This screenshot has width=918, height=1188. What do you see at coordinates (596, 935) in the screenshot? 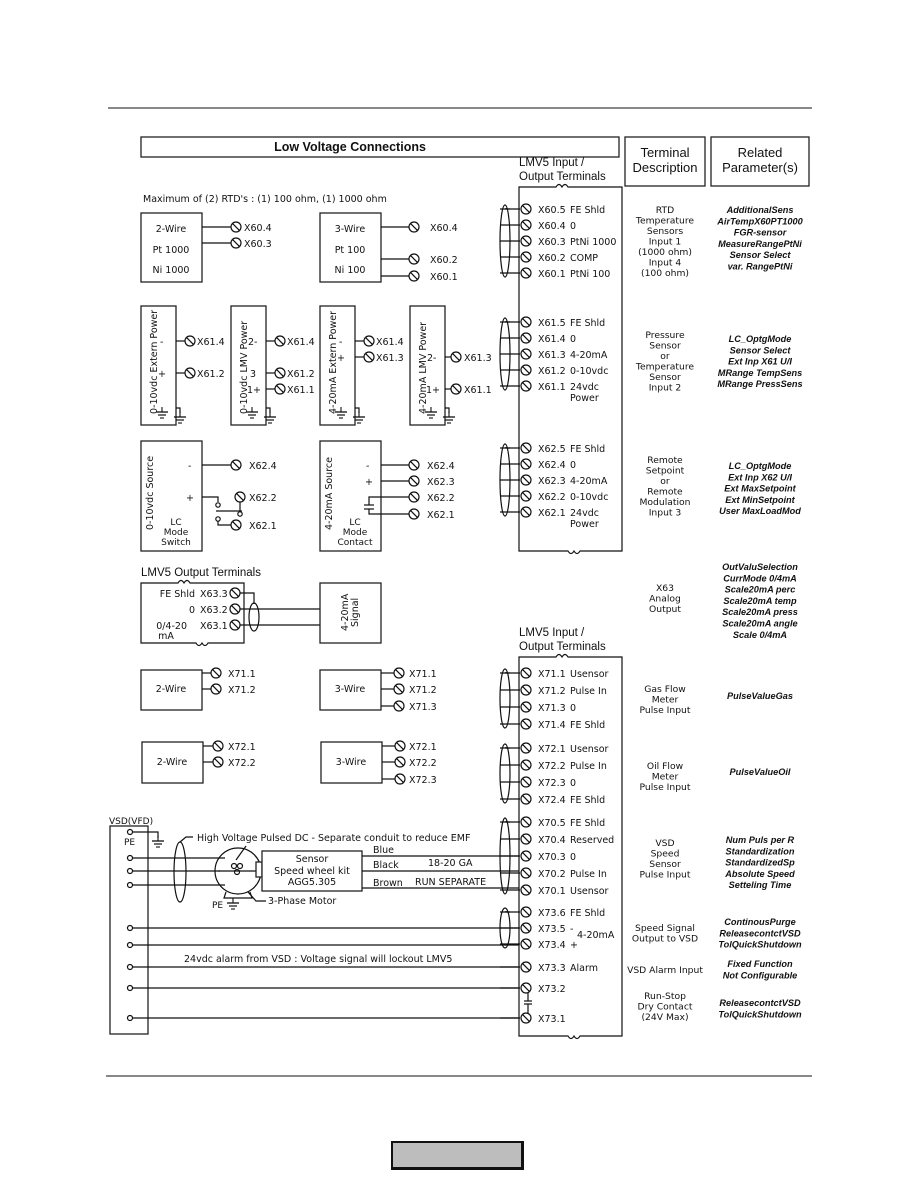
I see `range-label: 4-20mA` at bounding box center [596, 935].